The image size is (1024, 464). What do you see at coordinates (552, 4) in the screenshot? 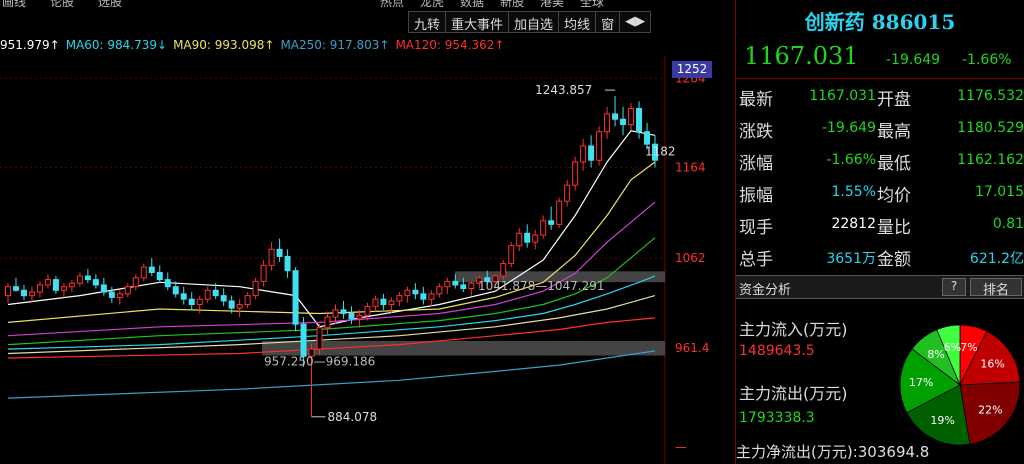
I see `menu-item: 港美` at bounding box center [552, 4].